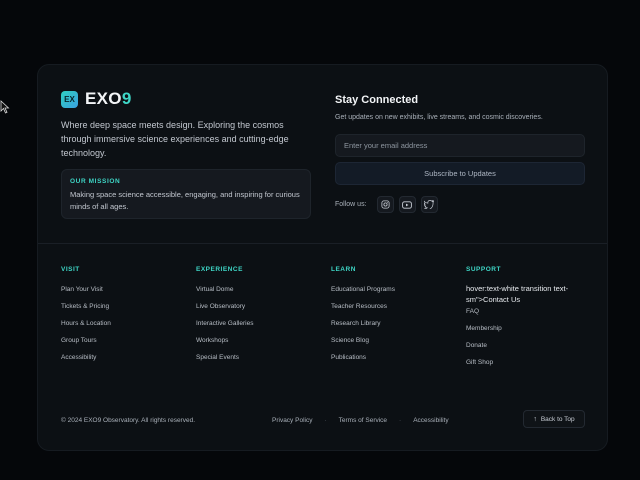 The width and height of the screenshot is (640, 480). What do you see at coordinates (219, 269) in the screenshot?
I see `column-title: EXPERIENCE` at bounding box center [219, 269].